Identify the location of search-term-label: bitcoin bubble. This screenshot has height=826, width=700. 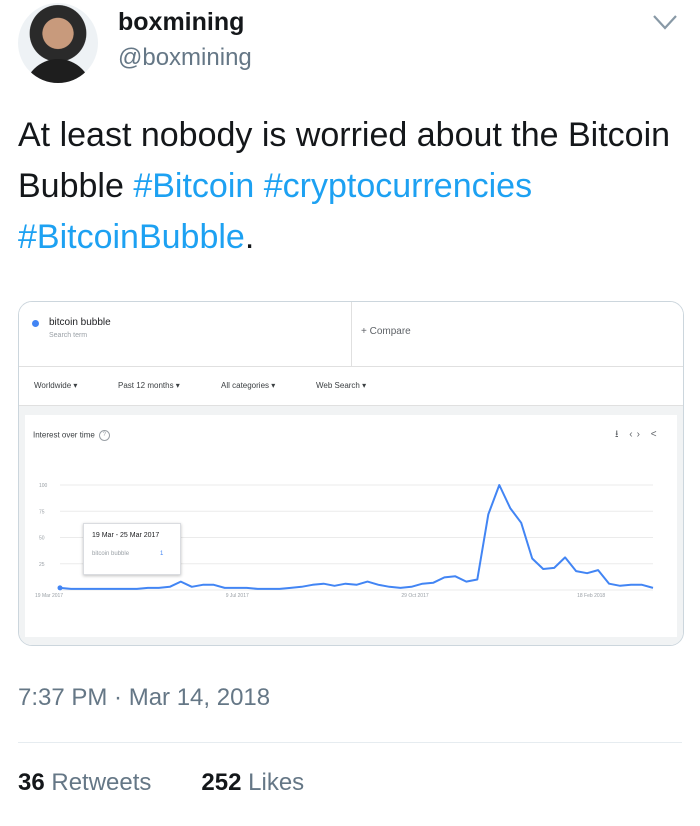
(80, 322).